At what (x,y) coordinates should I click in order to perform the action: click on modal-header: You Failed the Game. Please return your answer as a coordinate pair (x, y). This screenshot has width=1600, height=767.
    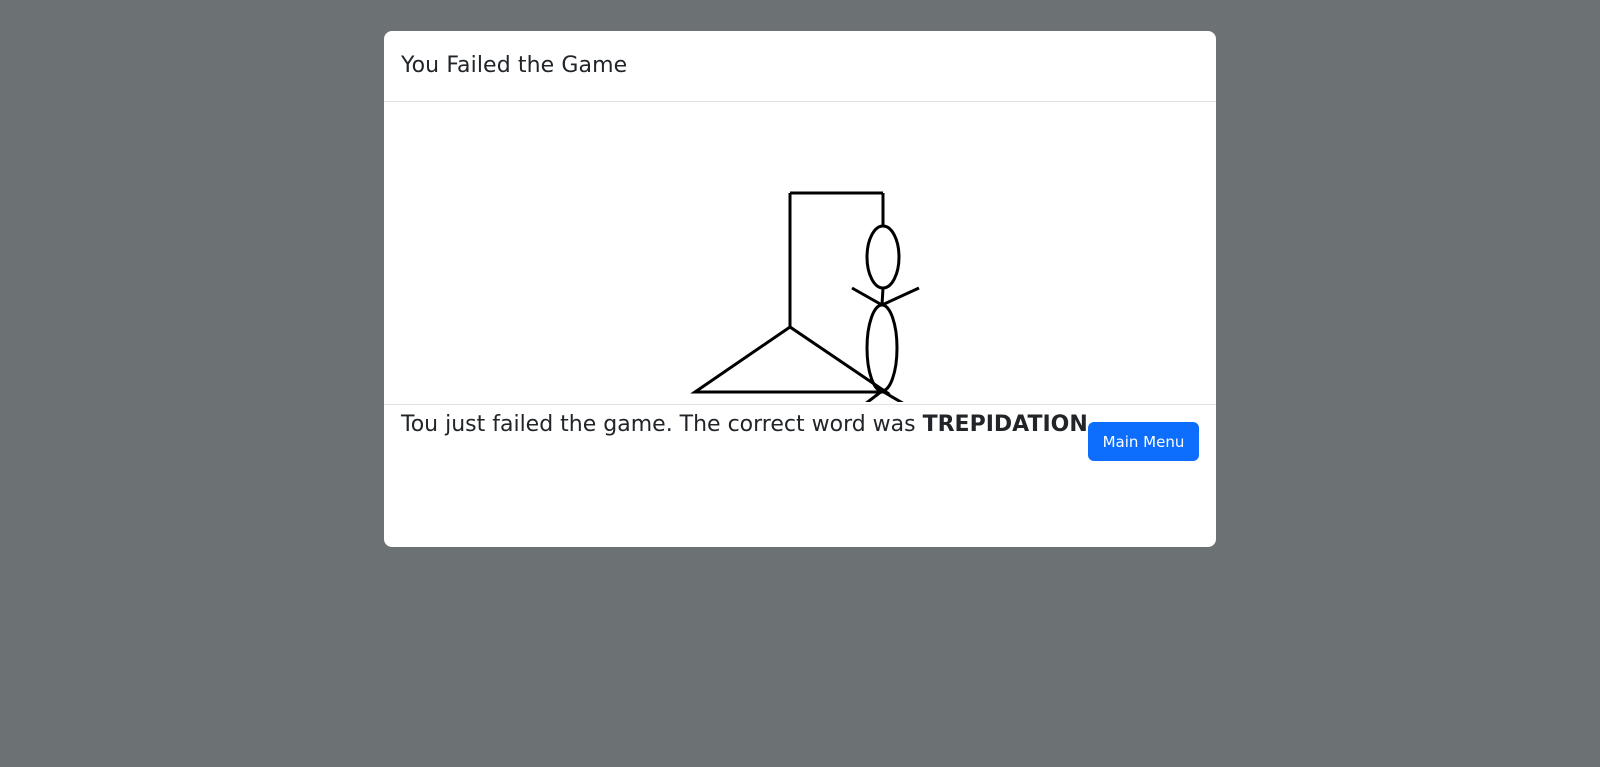
    Looking at the image, I should click on (800, 66).